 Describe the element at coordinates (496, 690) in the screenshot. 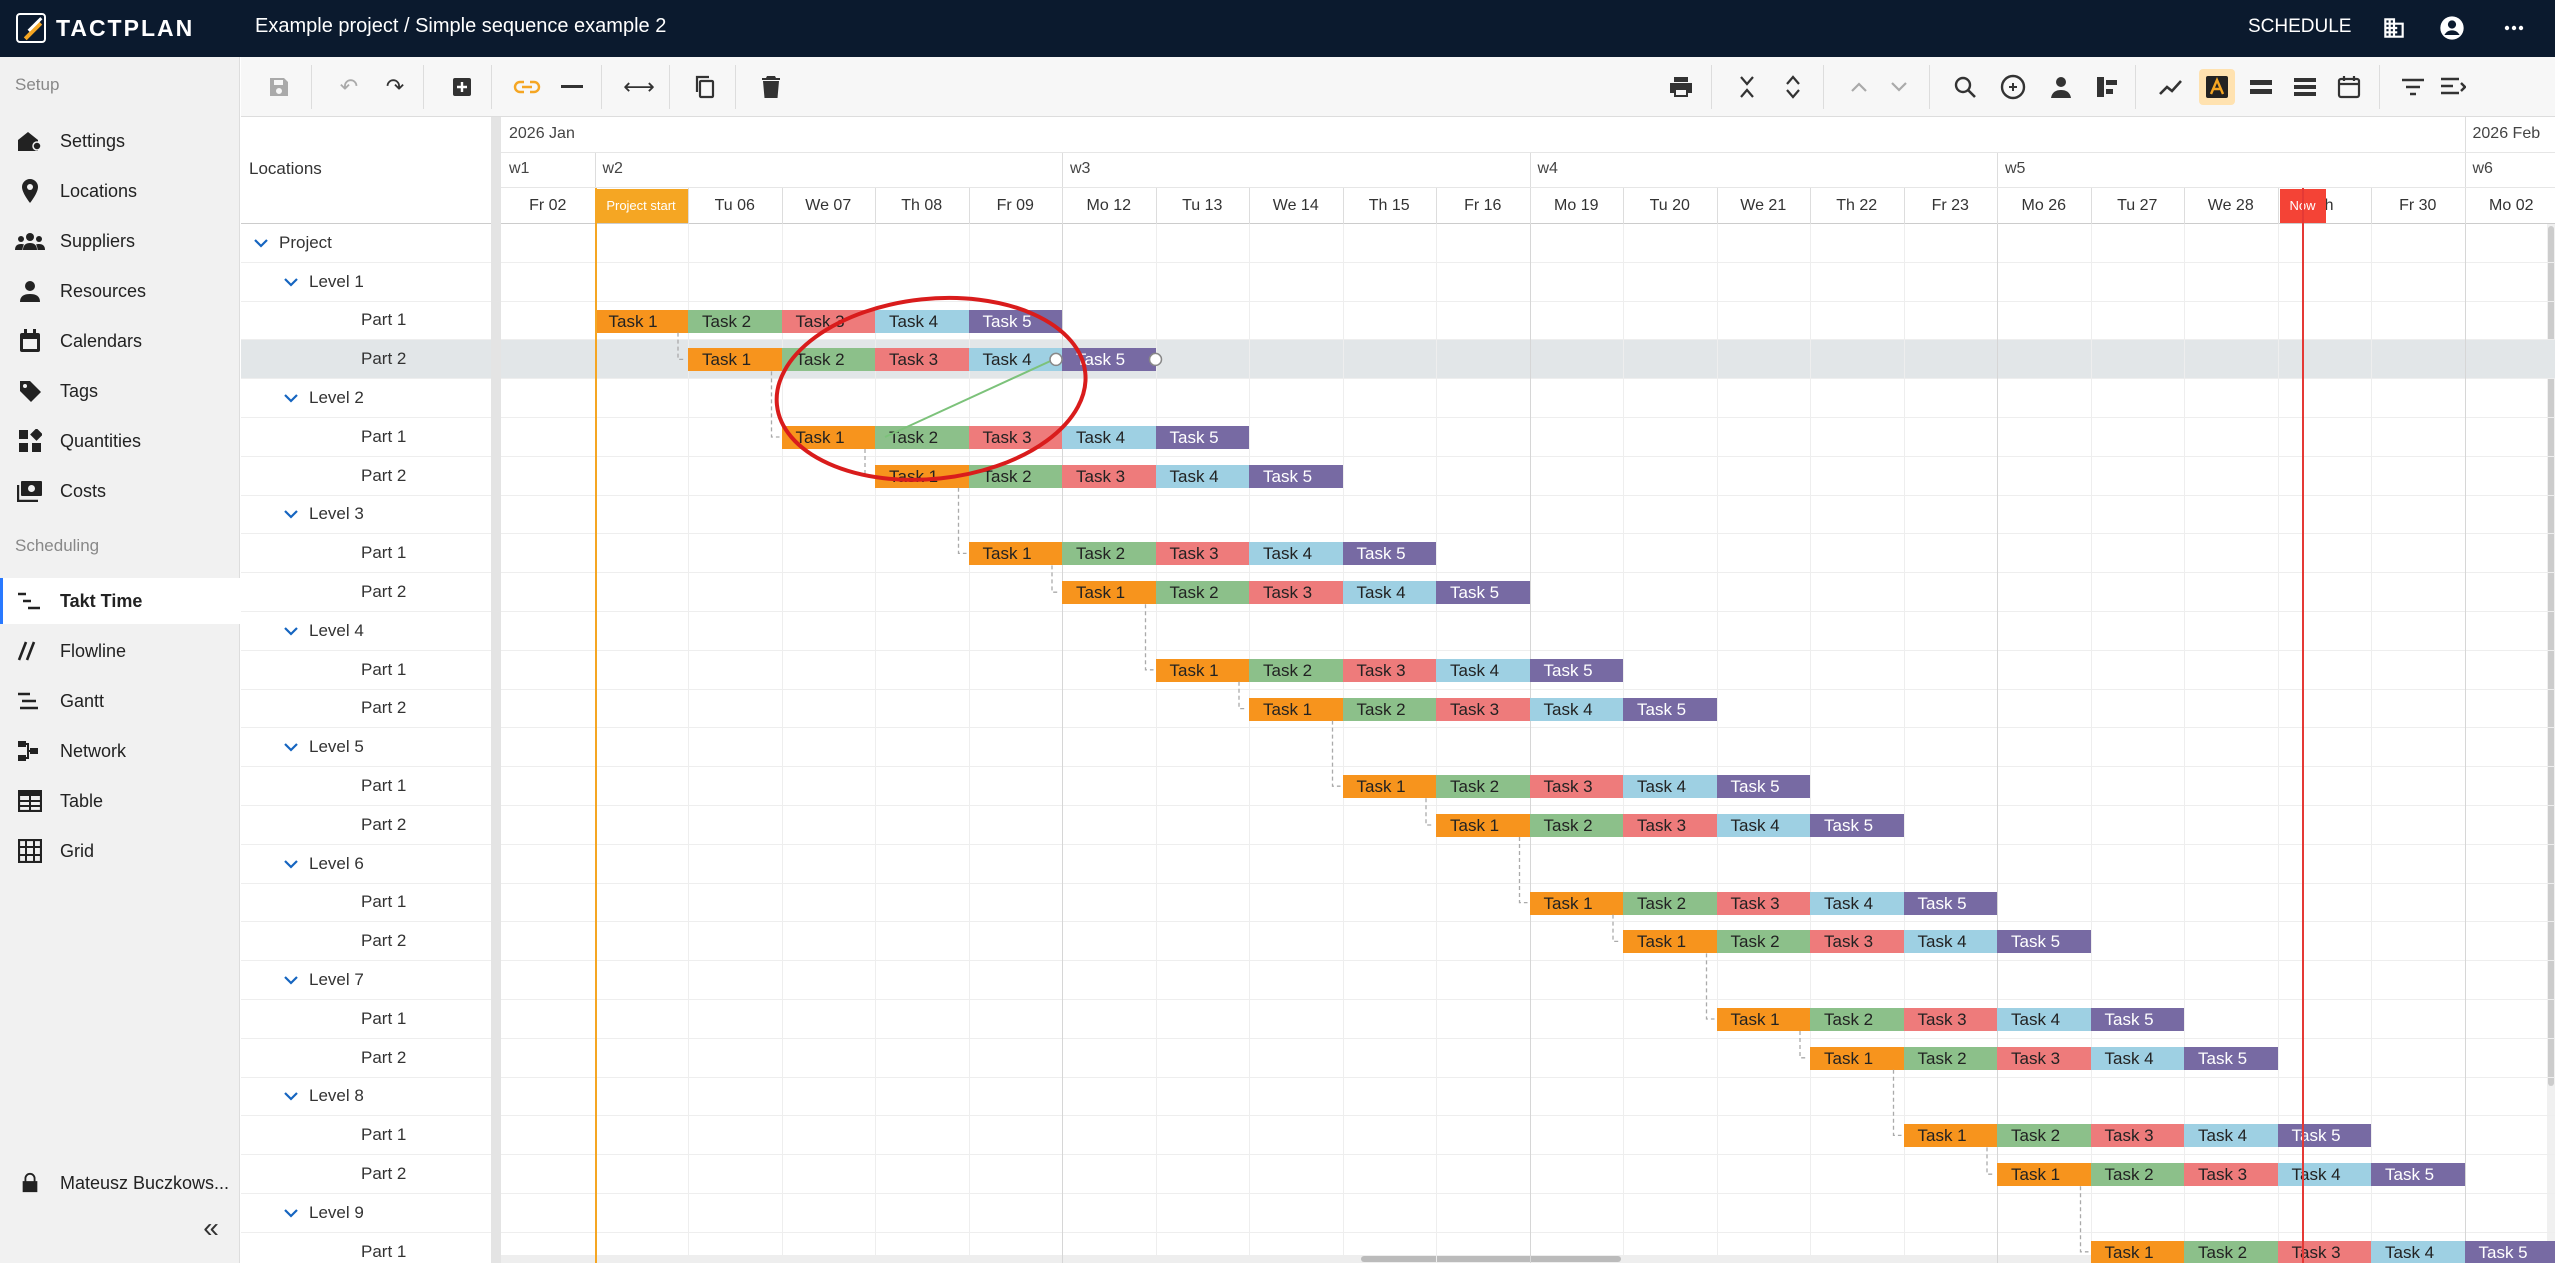

I see `pane-splitter` at that location.